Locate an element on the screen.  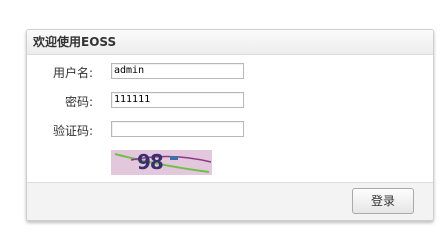
captcha-image: 98 is located at coordinates (161, 162).